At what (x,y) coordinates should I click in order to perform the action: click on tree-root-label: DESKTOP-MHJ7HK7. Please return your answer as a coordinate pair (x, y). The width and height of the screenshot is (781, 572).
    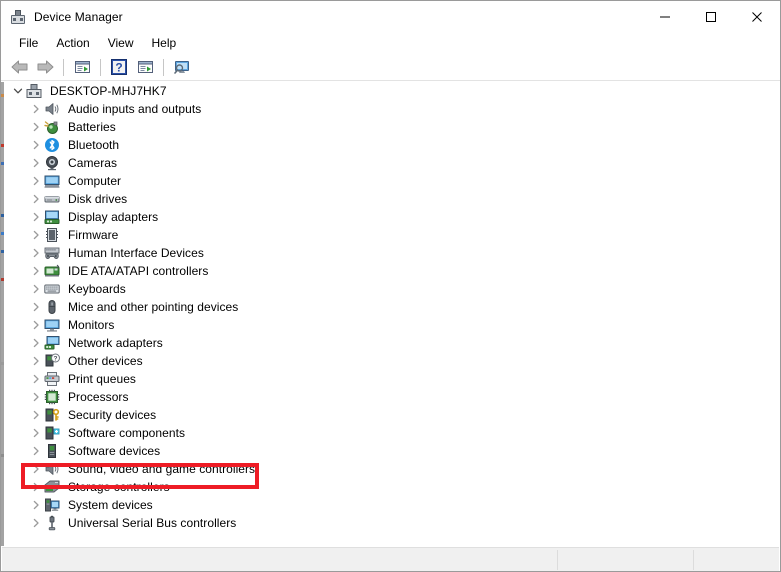
    Looking at the image, I should click on (108, 91).